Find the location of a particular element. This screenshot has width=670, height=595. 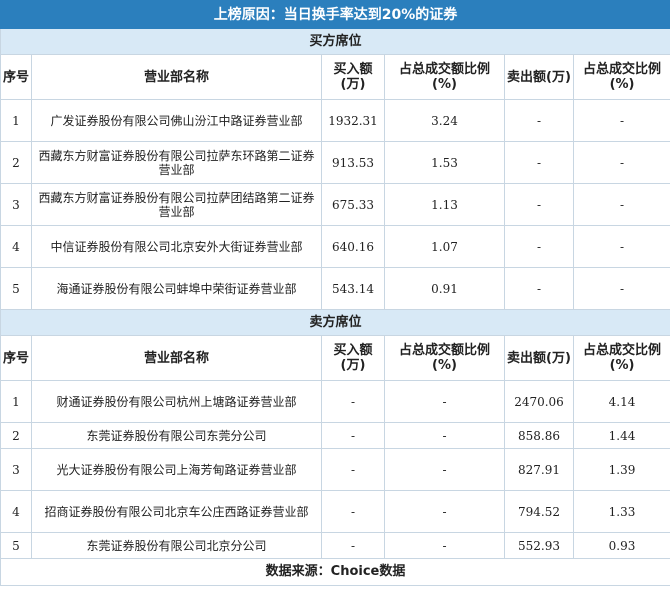

sell-ratio: 1.33 is located at coordinates (621, 511).